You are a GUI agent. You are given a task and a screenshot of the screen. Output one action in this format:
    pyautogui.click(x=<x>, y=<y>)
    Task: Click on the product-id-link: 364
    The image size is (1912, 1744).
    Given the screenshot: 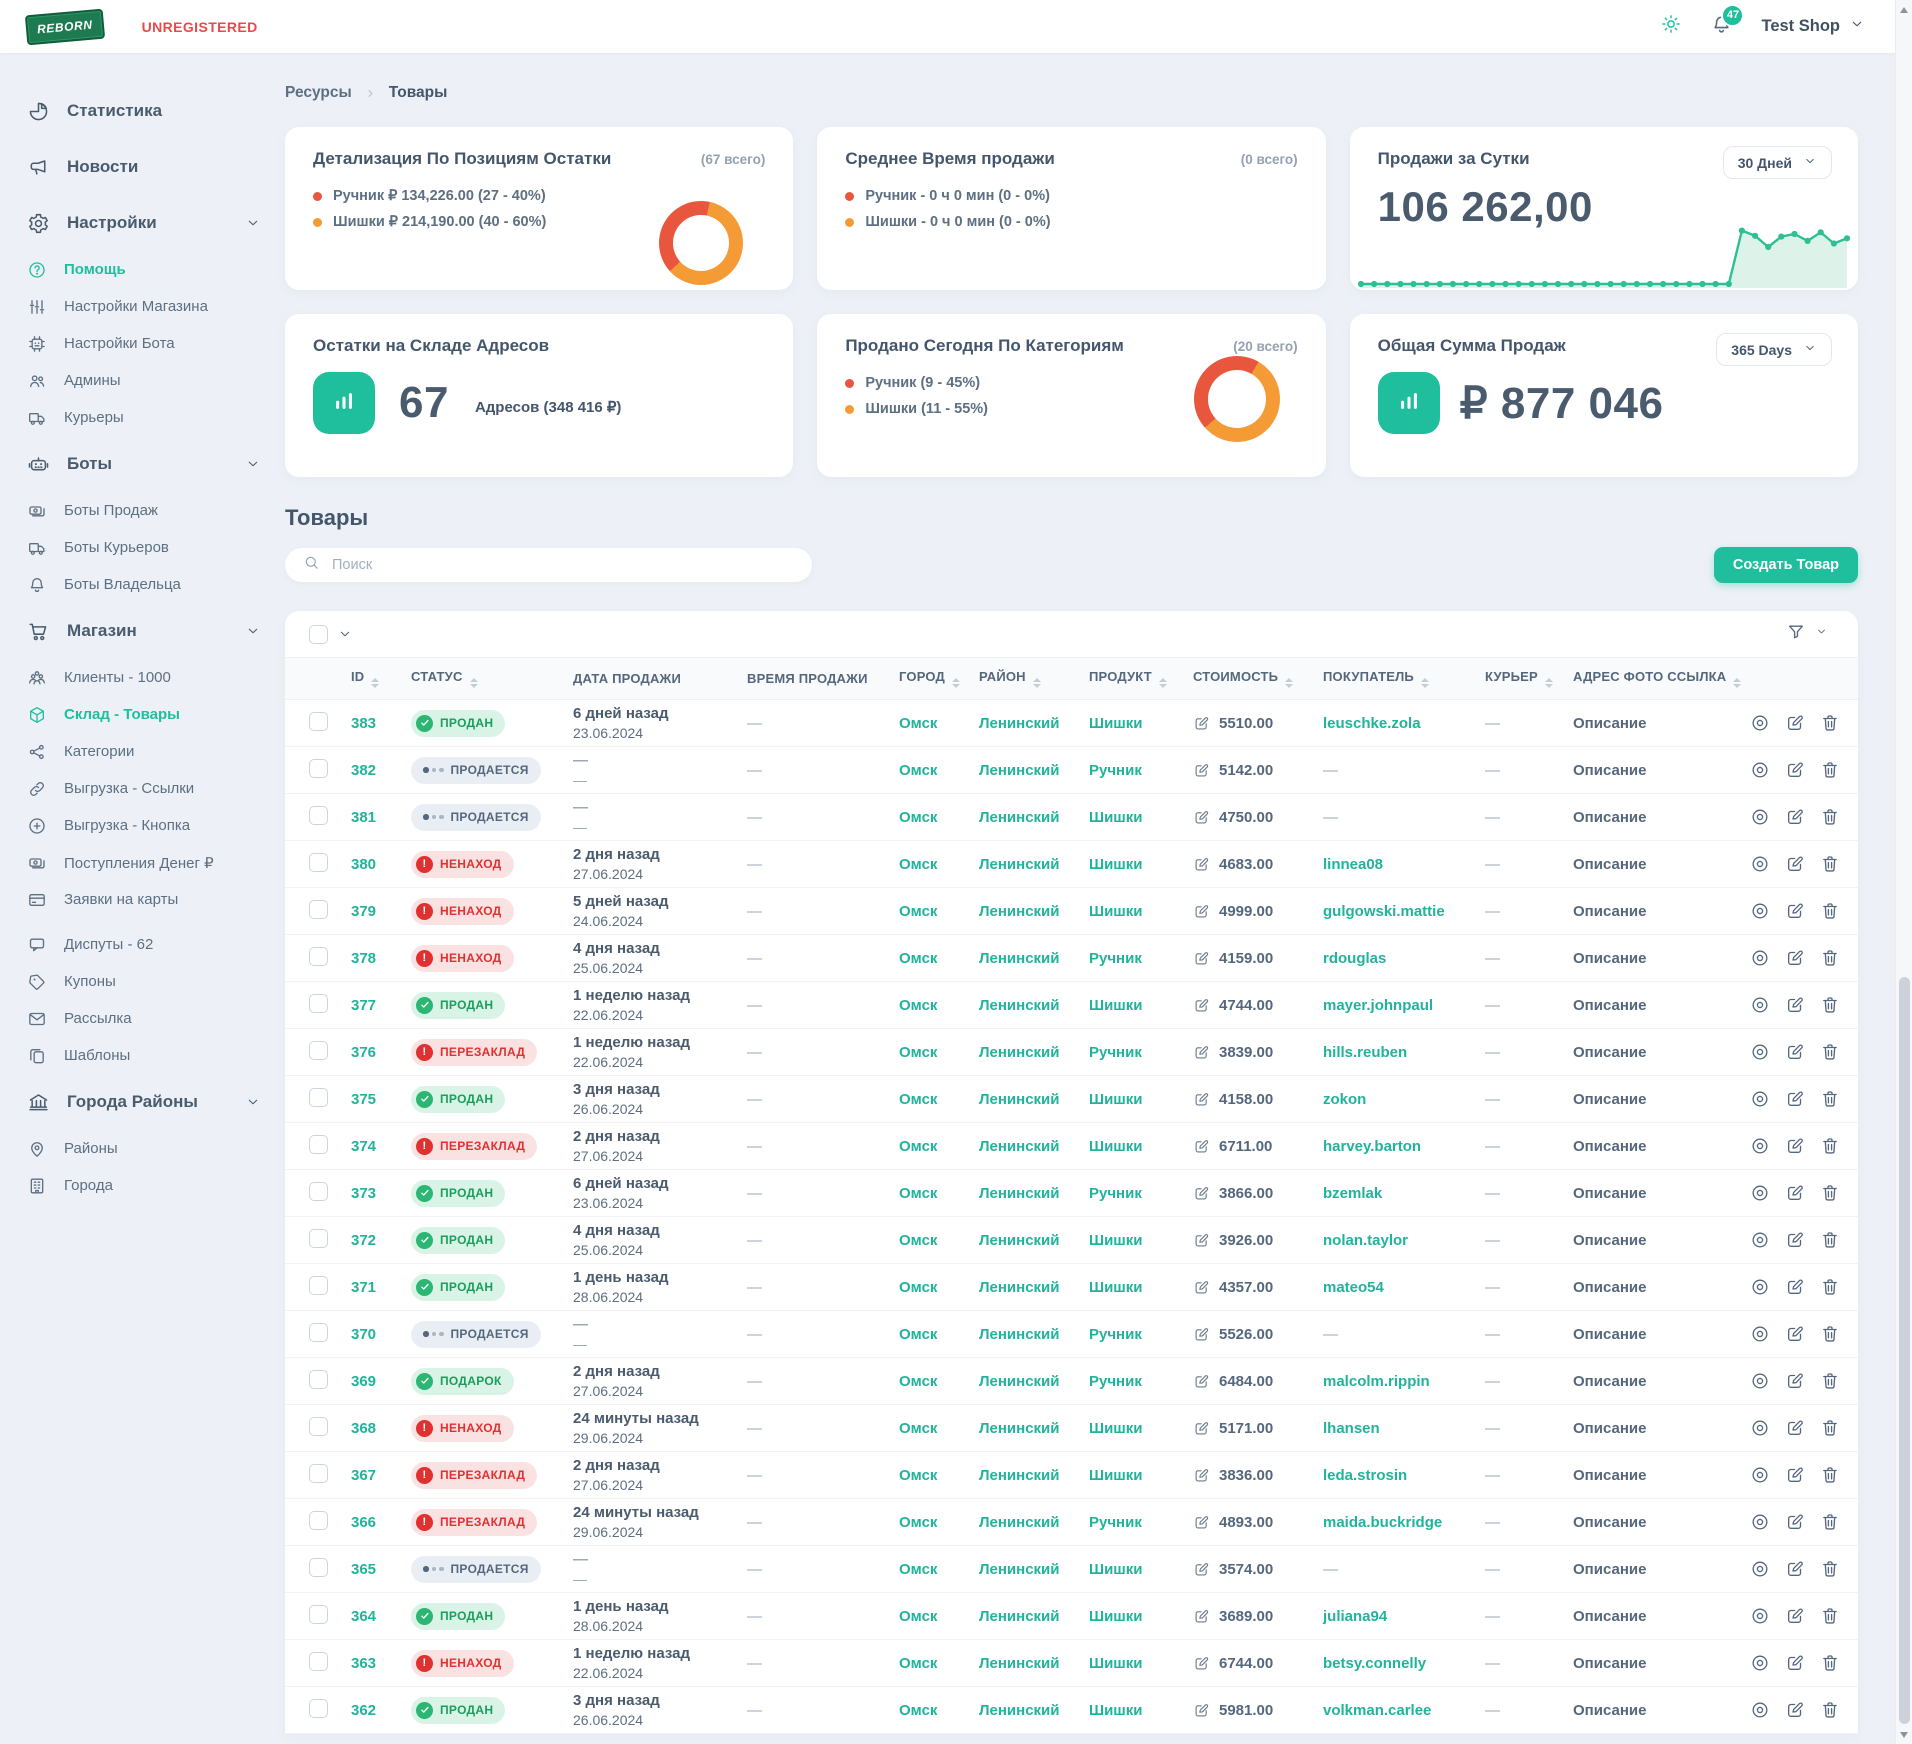 What is the action you would take?
    pyautogui.click(x=363, y=1616)
    